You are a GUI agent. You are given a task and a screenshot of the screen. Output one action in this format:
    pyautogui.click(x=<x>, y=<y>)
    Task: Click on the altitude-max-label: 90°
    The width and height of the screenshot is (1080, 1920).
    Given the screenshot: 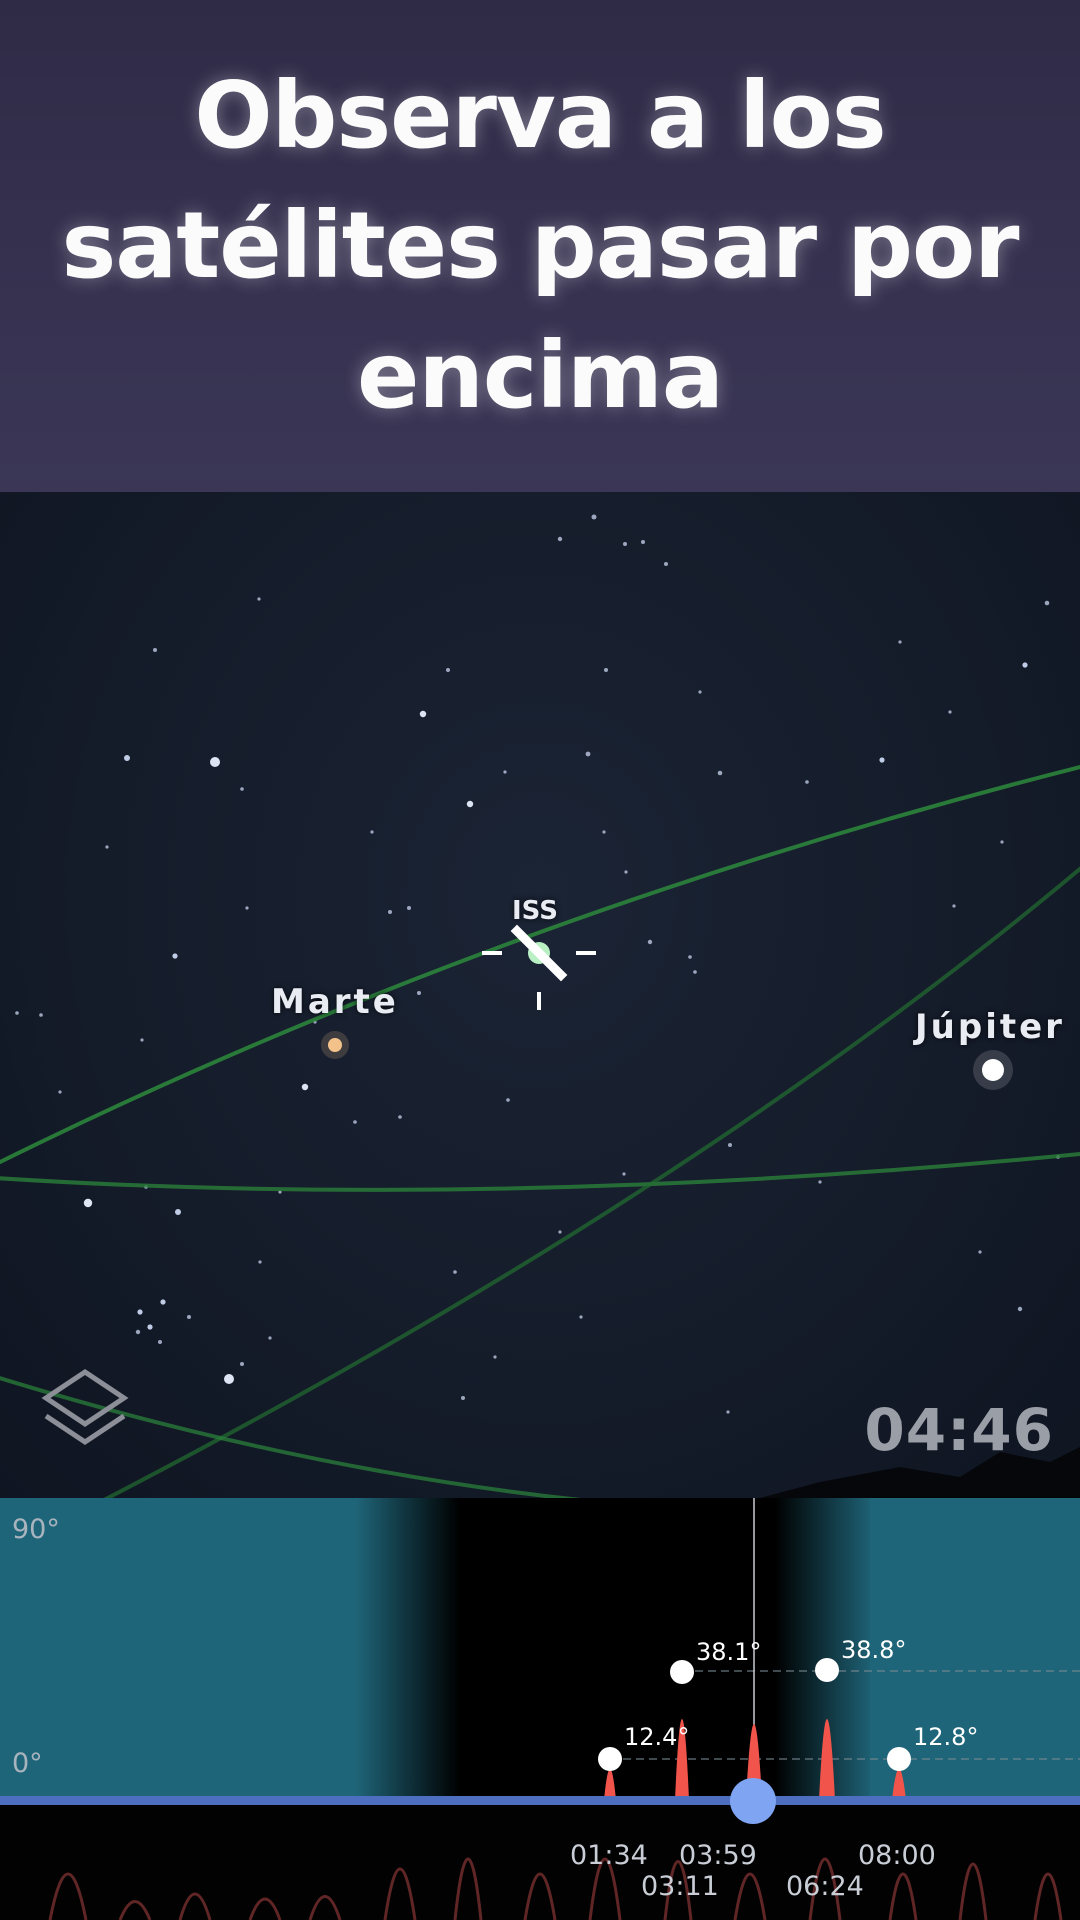 What is the action you would take?
    pyautogui.click(x=36, y=1529)
    